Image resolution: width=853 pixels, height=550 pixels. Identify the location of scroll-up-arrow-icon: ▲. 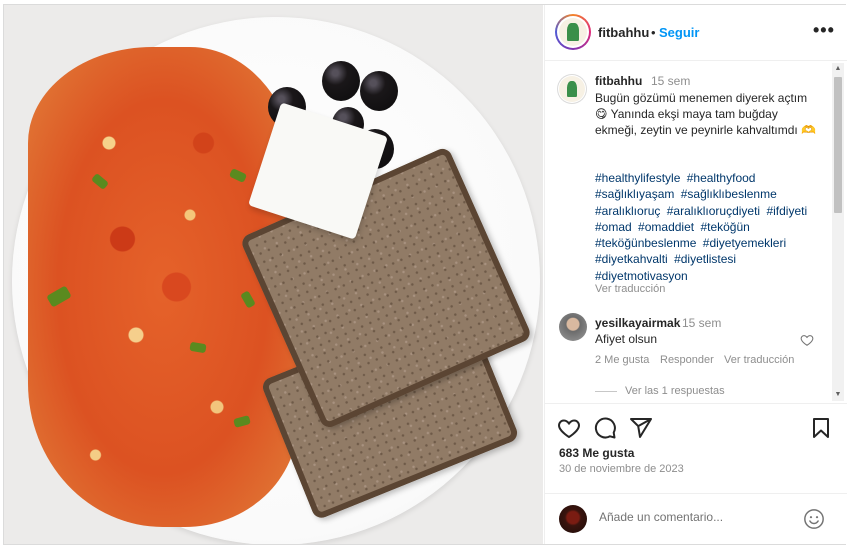
(838, 69).